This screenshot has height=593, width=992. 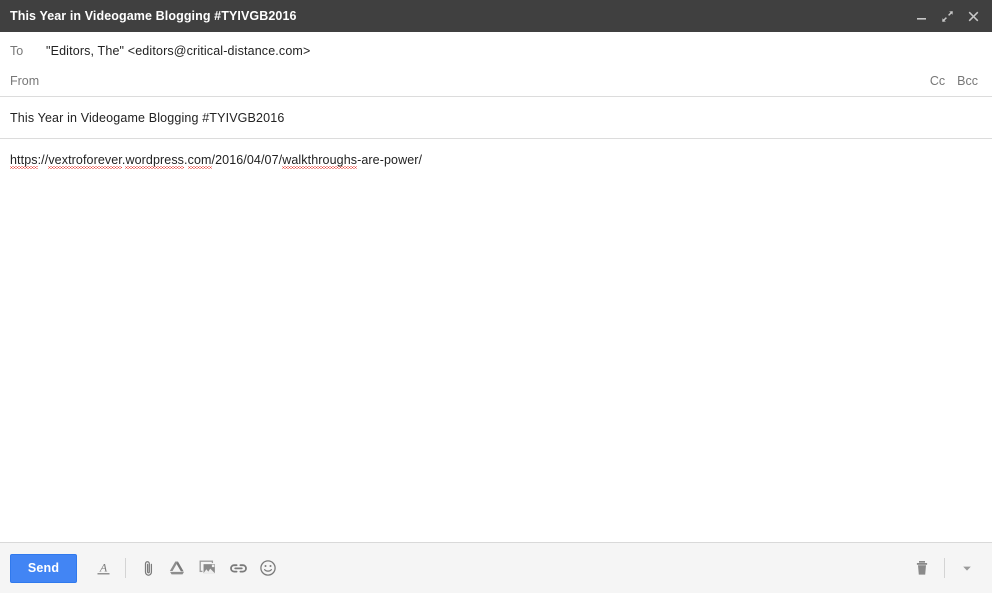 I want to click on compose-toolbar: Send A, so click(x=496, y=567).